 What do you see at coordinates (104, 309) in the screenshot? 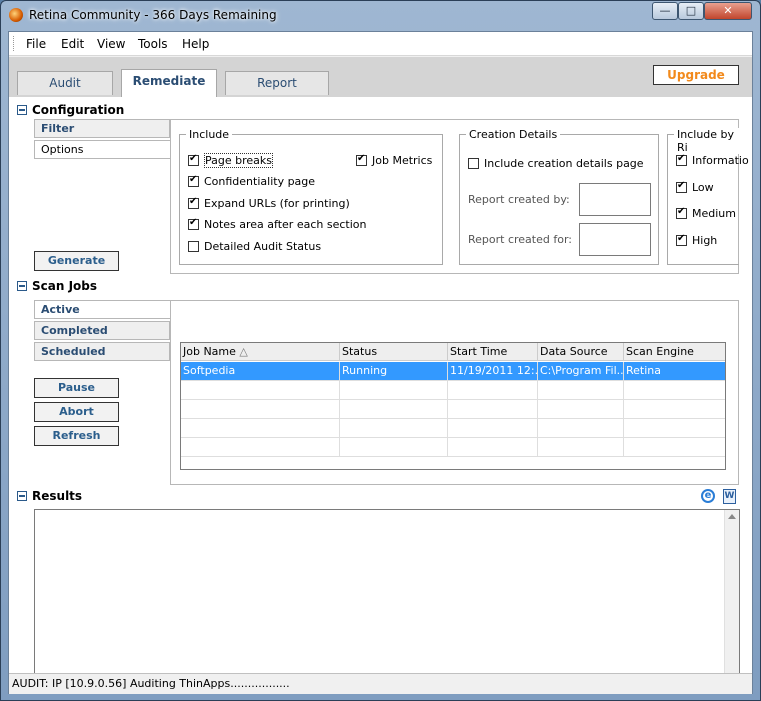
I see `side-tab-active: Active` at bounding box center [104, 309].